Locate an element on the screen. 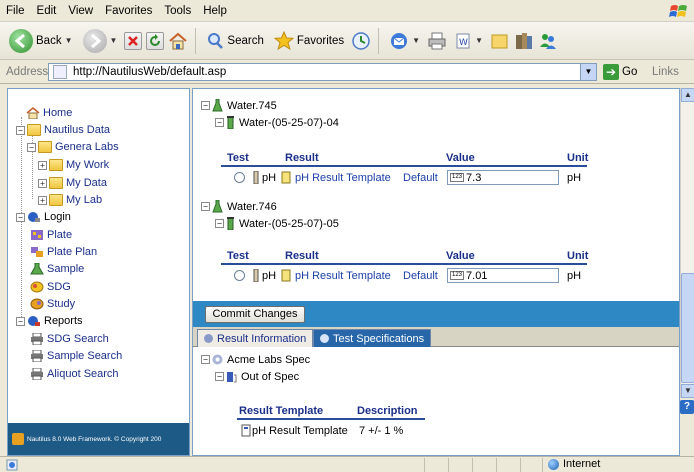  tree-item-sample-search: Sample Search is located at coordinates (76, 356).